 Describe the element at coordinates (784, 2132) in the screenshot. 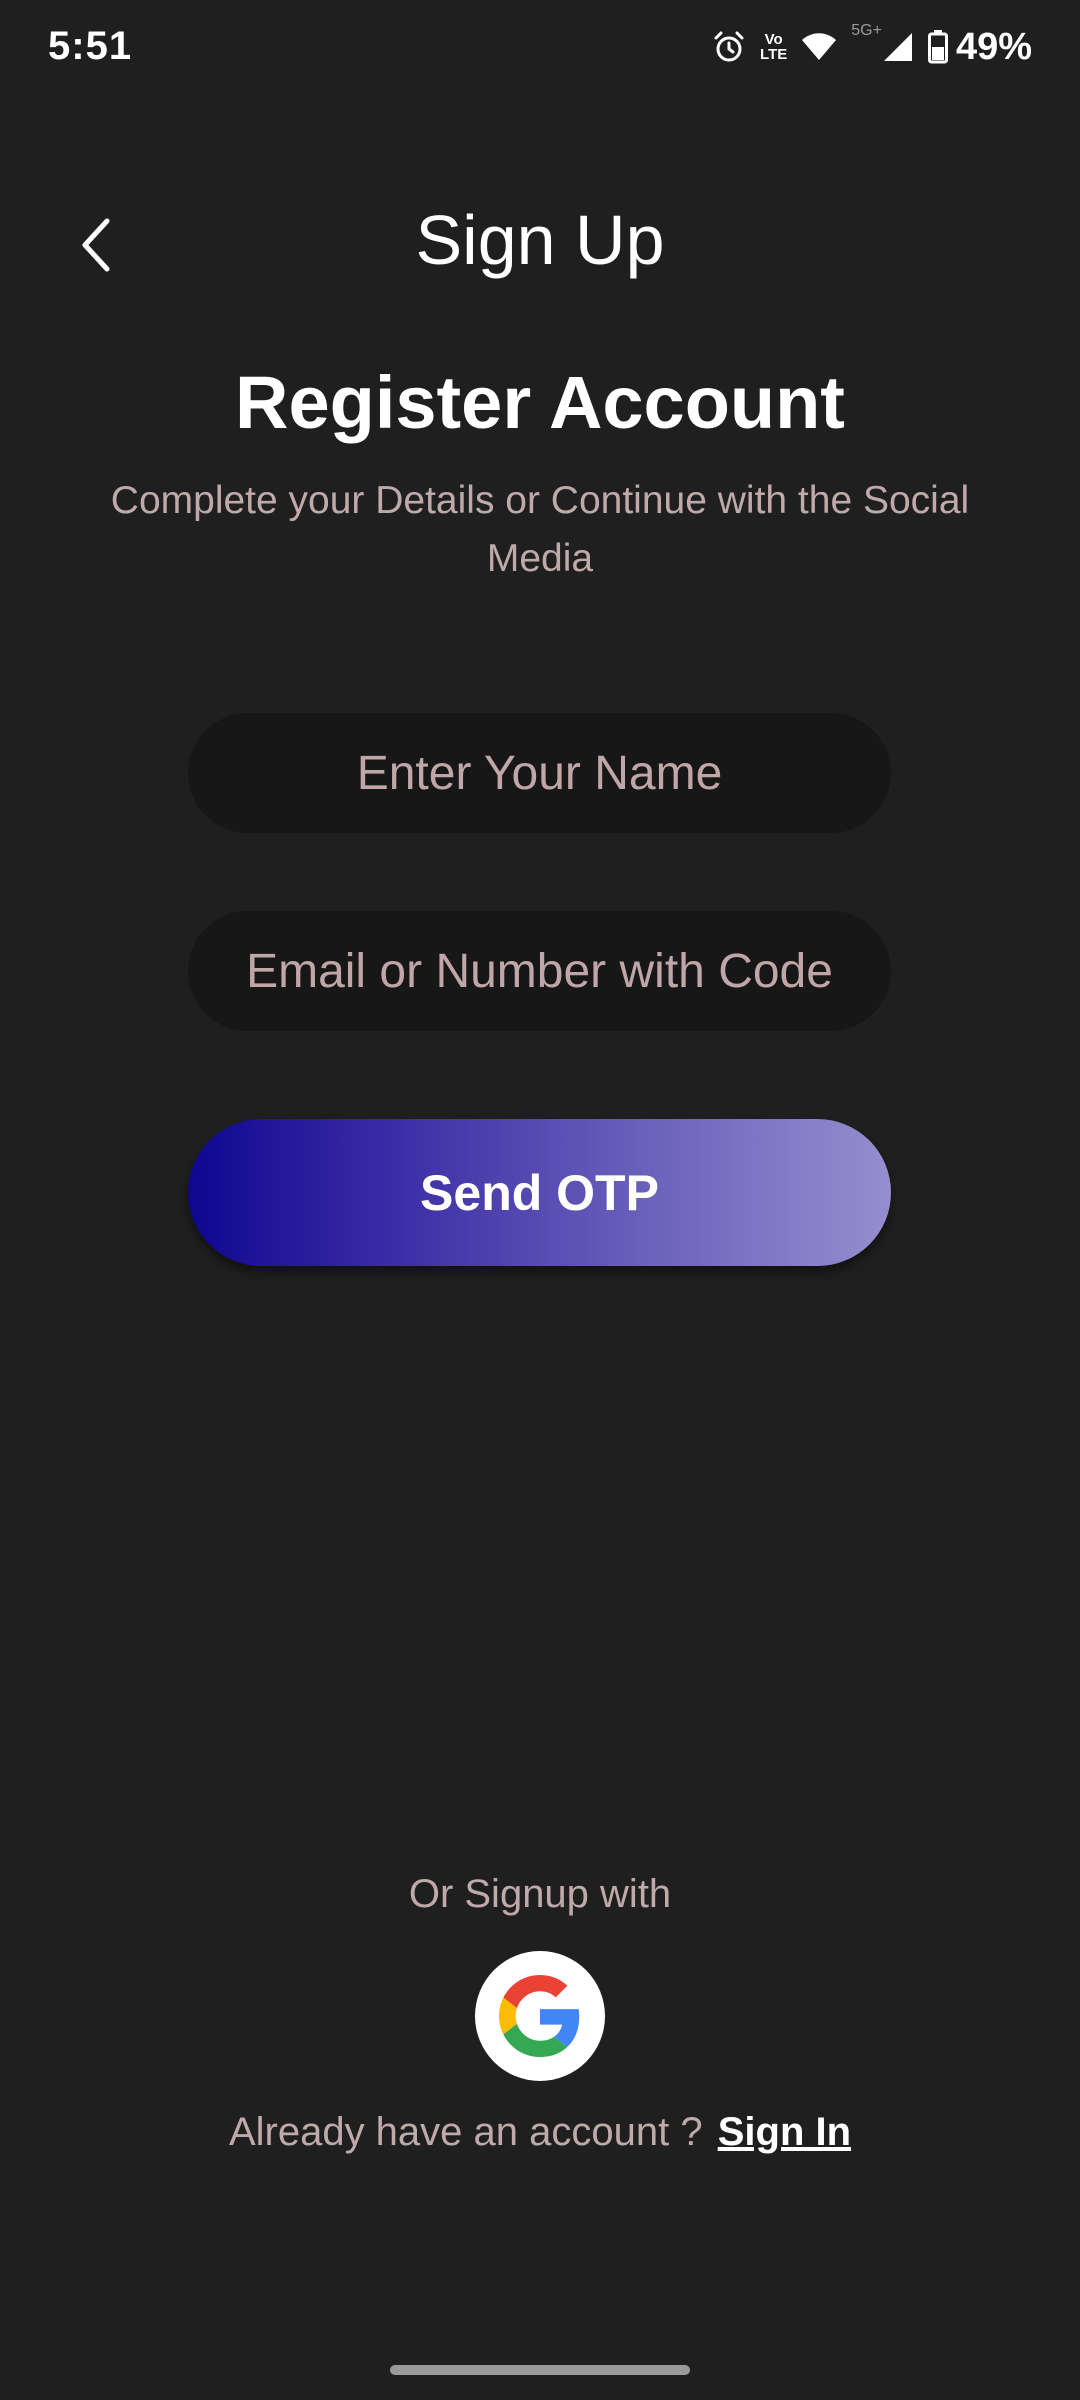

I see `signin-link: Sign In` at that location.